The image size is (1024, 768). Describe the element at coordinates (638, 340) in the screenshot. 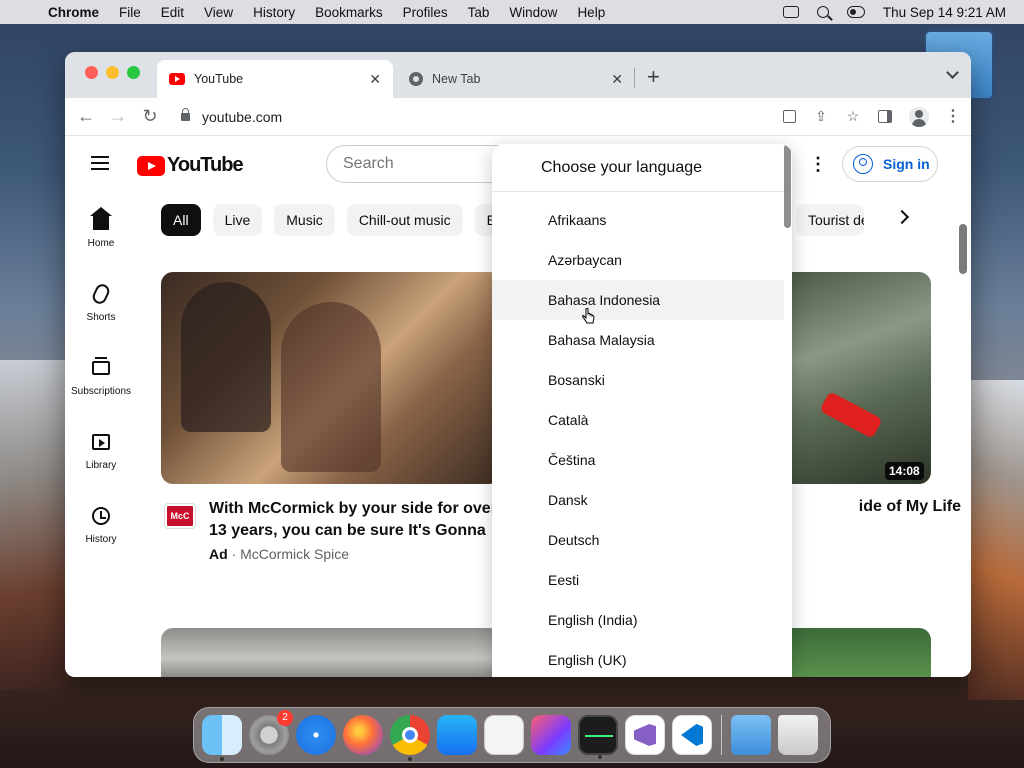

I see `language-option: Bahasa Malaysia` at that location.